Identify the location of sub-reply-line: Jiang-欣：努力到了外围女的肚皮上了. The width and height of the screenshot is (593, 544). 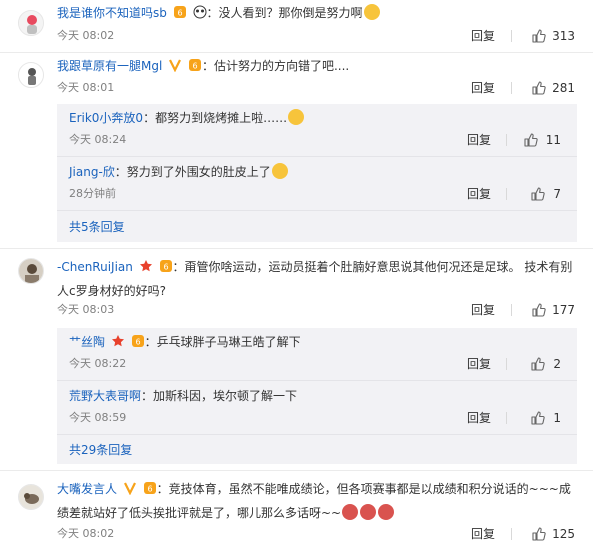
(317, 172).